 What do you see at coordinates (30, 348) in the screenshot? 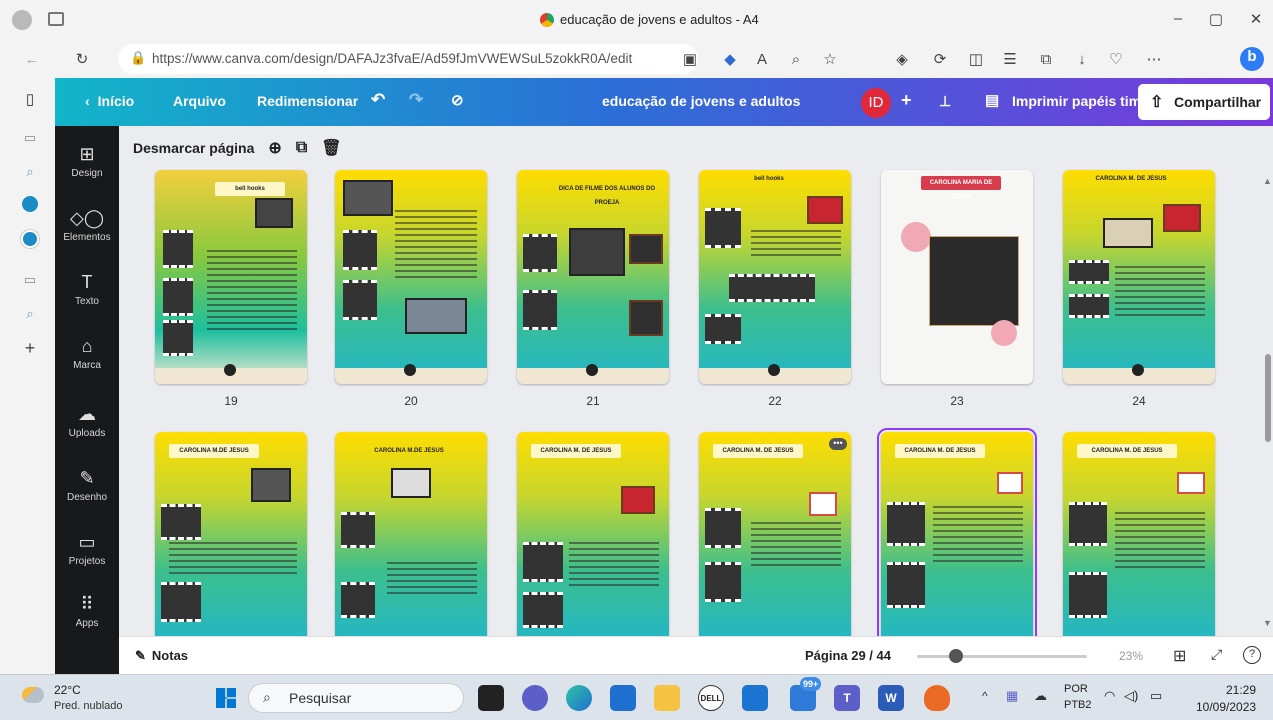
I see `add-icon: +` at bounding box center [30, 348].